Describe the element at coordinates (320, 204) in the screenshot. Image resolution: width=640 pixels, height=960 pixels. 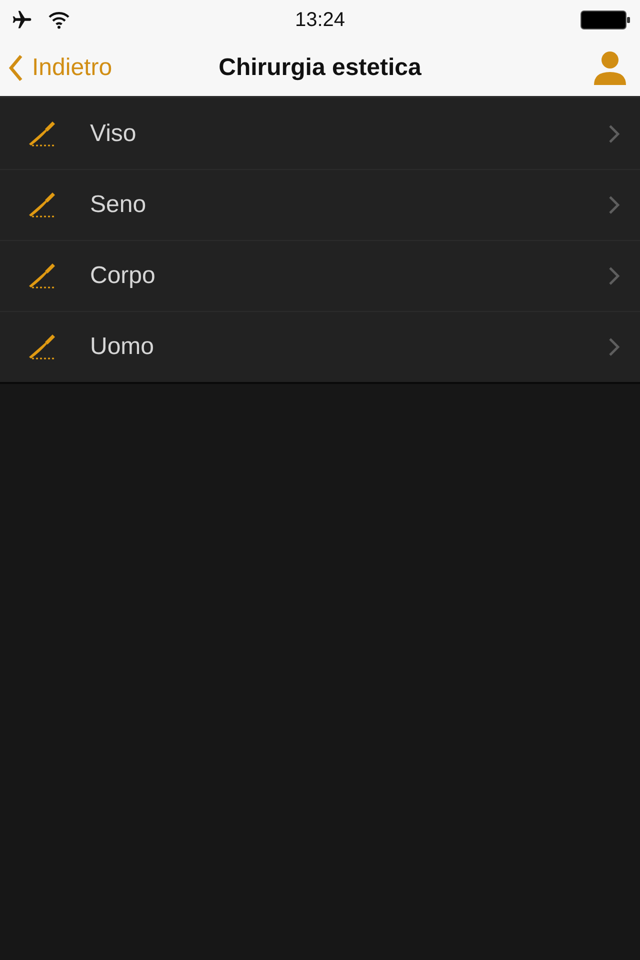
I see `list-item: Seno` at that location.